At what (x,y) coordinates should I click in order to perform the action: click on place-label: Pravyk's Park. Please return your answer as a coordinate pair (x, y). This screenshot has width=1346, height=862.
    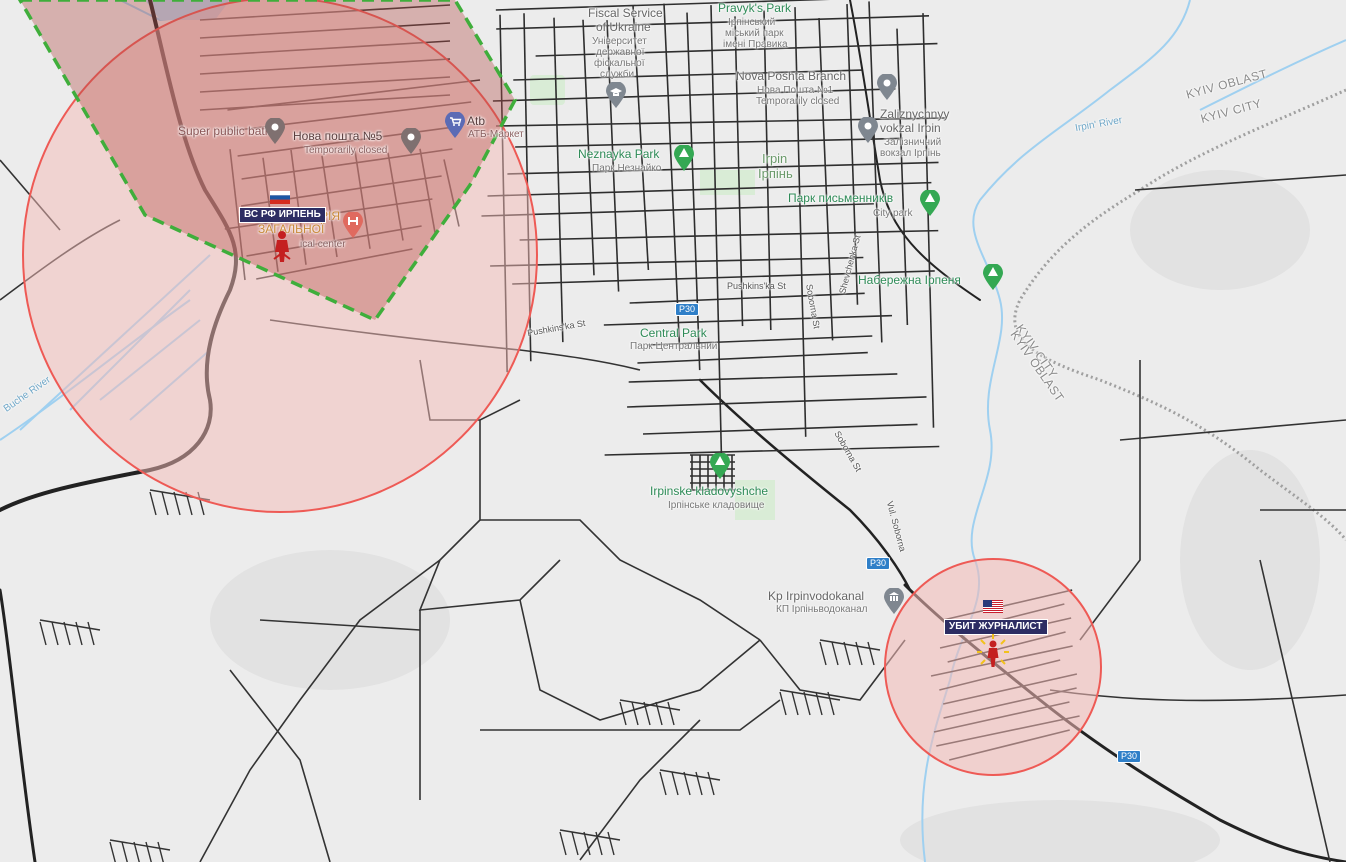
    Looking at the image, I should click on (754, 8).